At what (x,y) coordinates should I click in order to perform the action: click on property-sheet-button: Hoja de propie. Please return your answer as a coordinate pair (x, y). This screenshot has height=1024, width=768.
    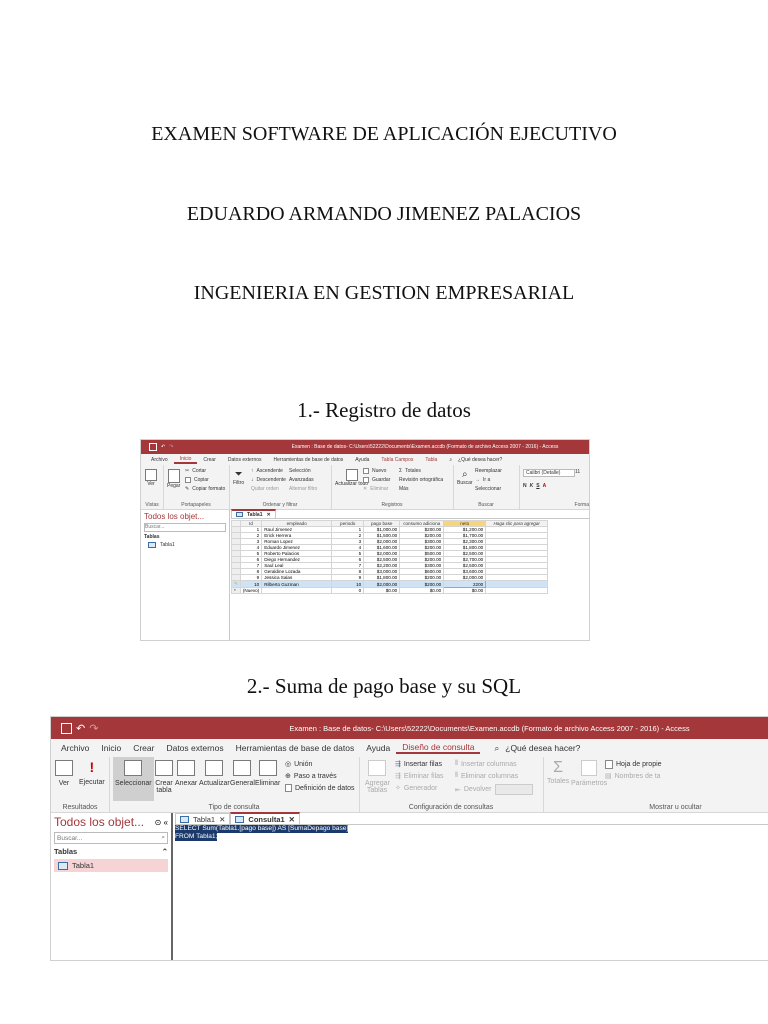
    Looking at the image, I should click on (633, 764).